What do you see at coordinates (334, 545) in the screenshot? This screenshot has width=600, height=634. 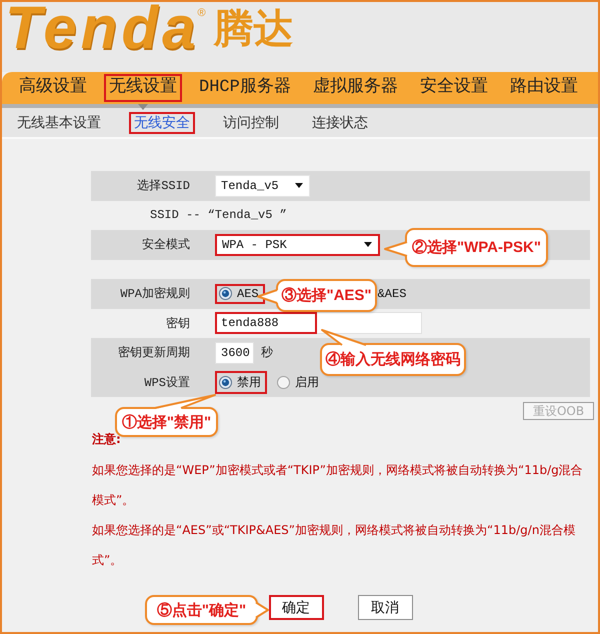 I see `notice-paragraph: 如果您选择的是“AES”或“TKIP&AES”加密规则，网络模式将被自动转换为“11b/g/n混合模式”。` at bounding box center [334, 545].